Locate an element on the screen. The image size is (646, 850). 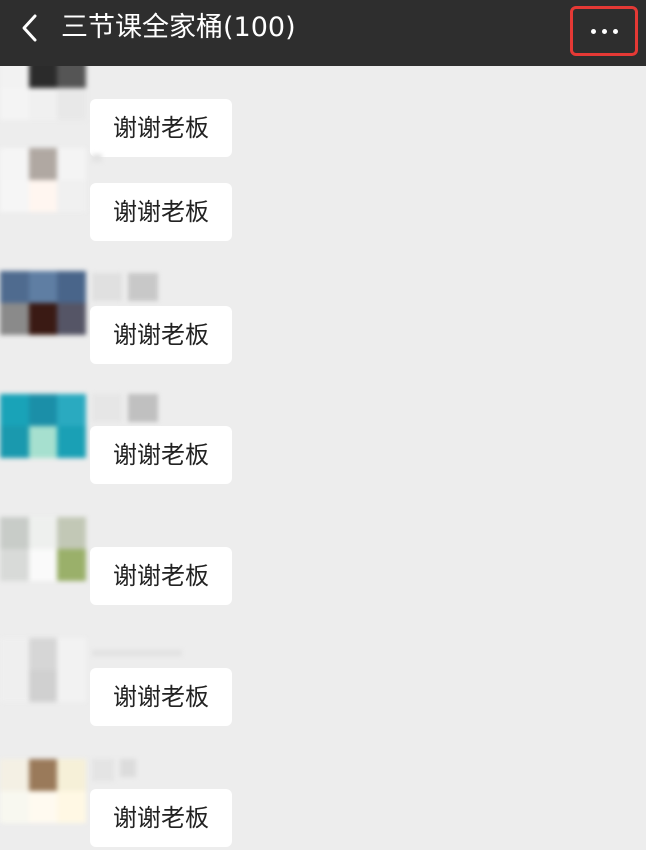
back-button is located at coordinates (30, 28).